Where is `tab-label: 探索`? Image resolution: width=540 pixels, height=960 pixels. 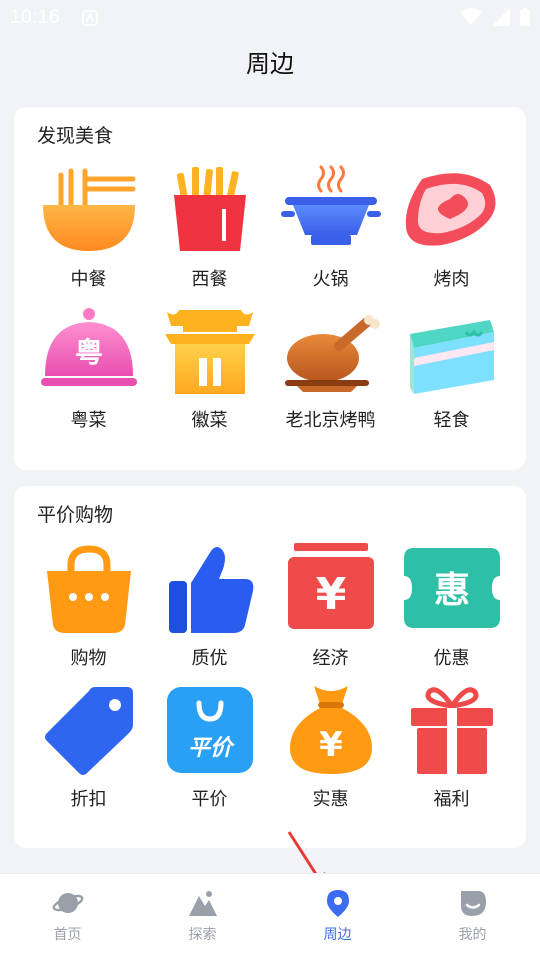
tab-label: 探索 is located at coordinates (202, 935).